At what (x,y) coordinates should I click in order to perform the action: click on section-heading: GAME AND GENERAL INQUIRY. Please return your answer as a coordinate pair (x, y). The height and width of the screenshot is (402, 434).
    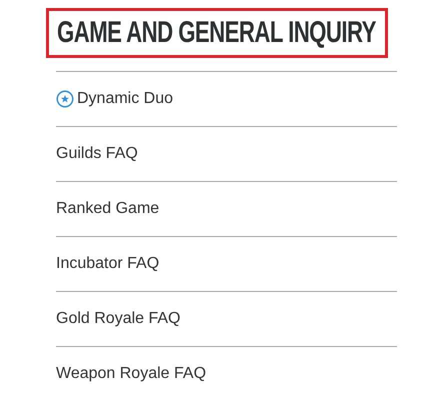
    Looking at the image, I should click on (216, 33).